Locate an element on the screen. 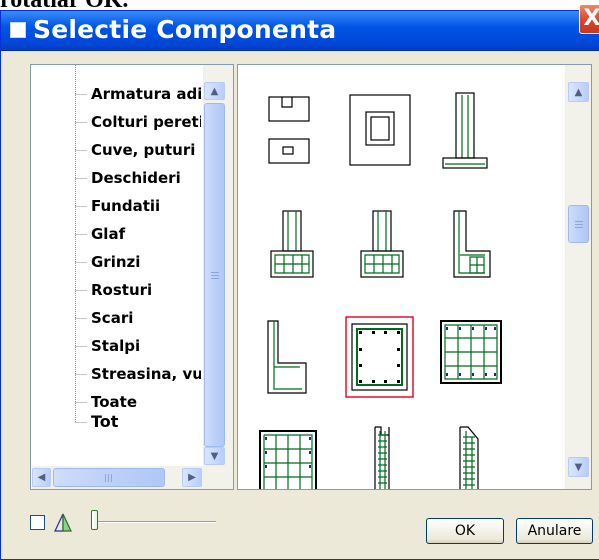 This screenshot has height=560, width=599. zoom-slider-track is located at coordinates (156, 522).